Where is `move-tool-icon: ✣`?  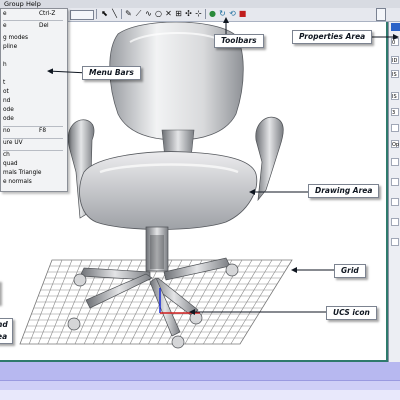 move-tool-icon: ✣ is located at coordinates (188, 14).